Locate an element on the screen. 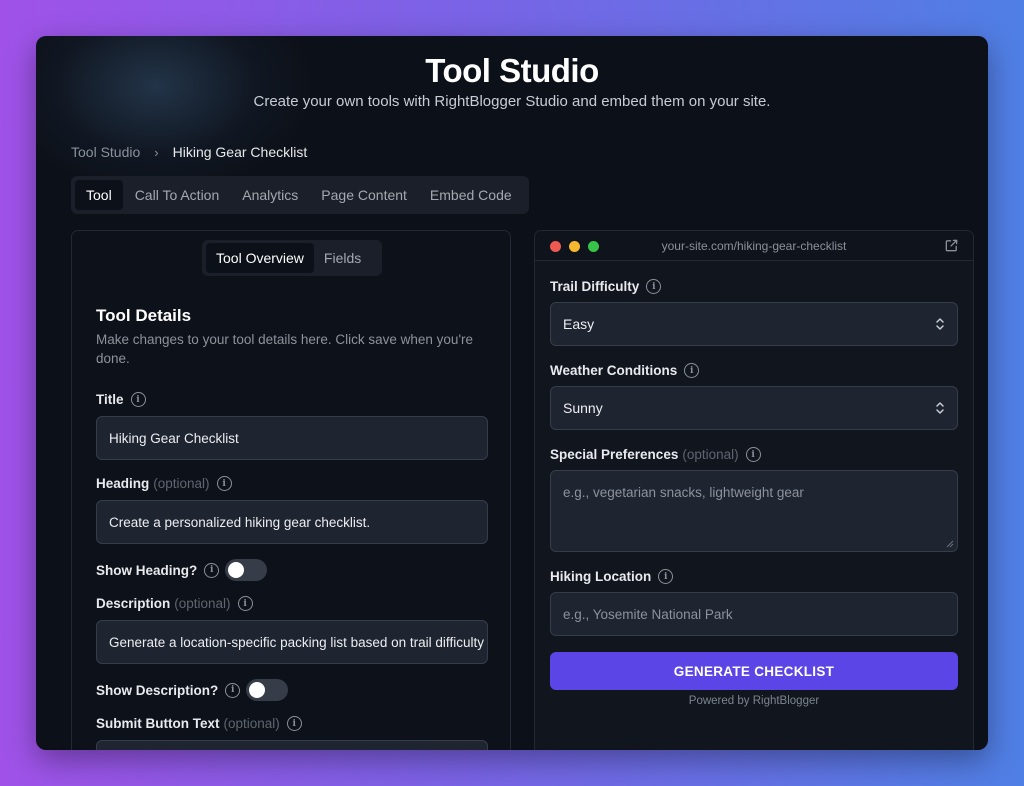 Image resolution: width=1024 pixels, height=786 pixels. submit-button-text-label: Submit Button Text (optional) i is located at coordinates (199, 723).